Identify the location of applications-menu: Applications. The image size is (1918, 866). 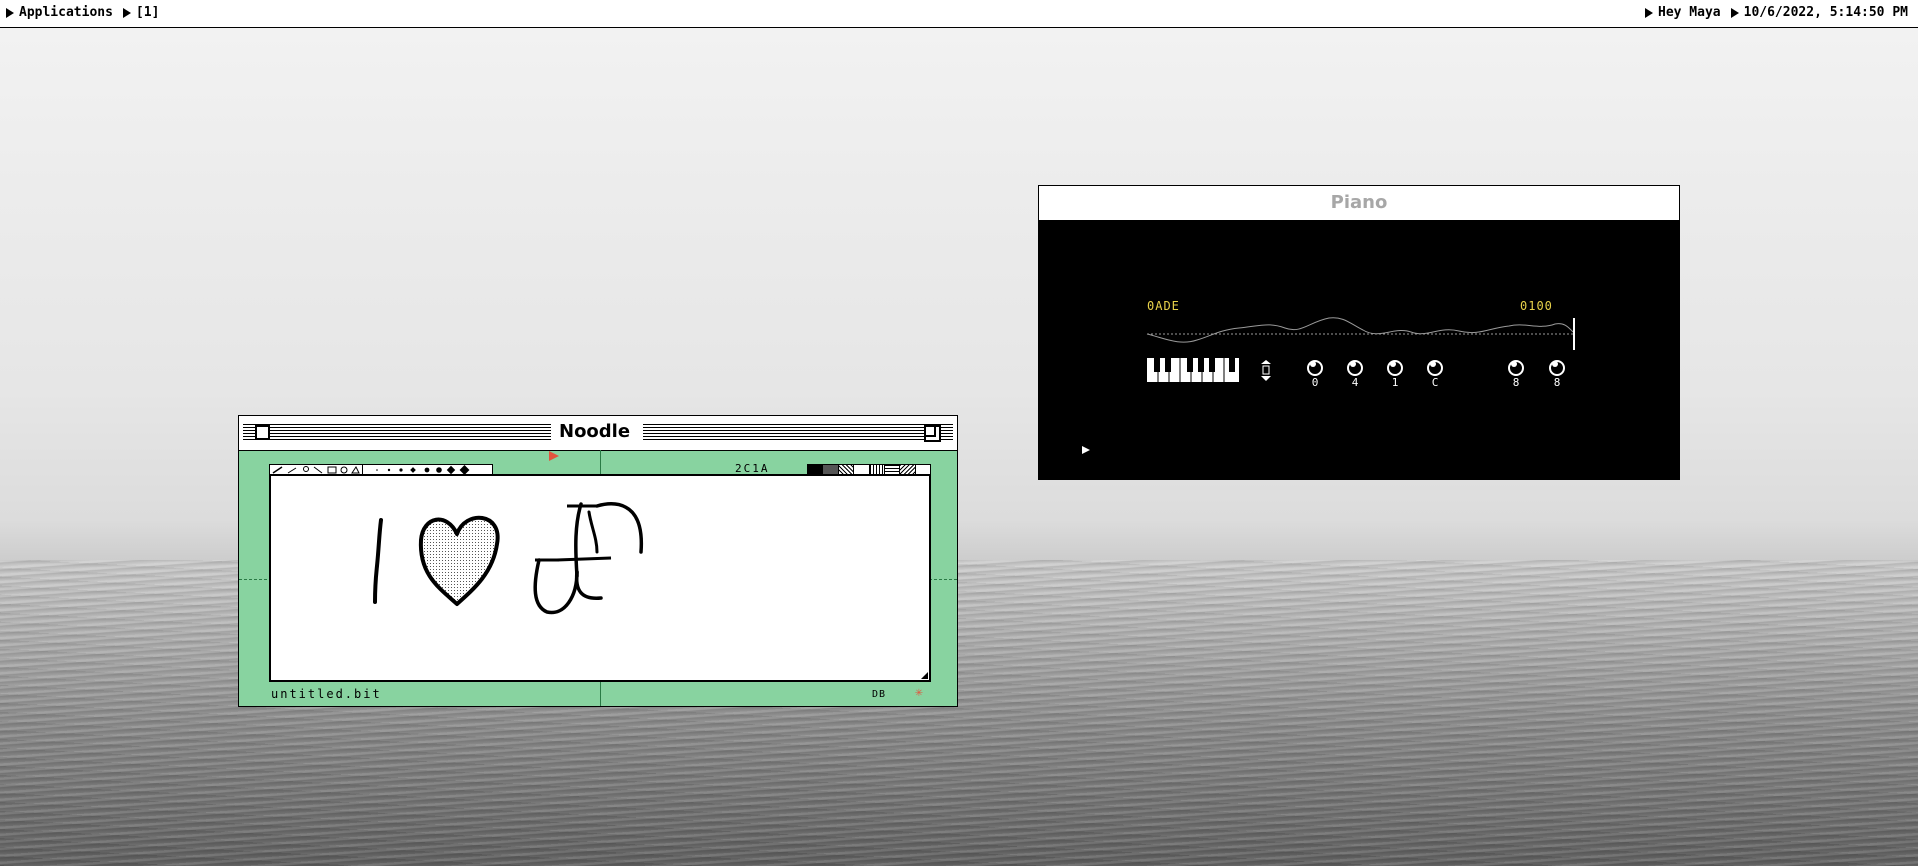
(59, 12).